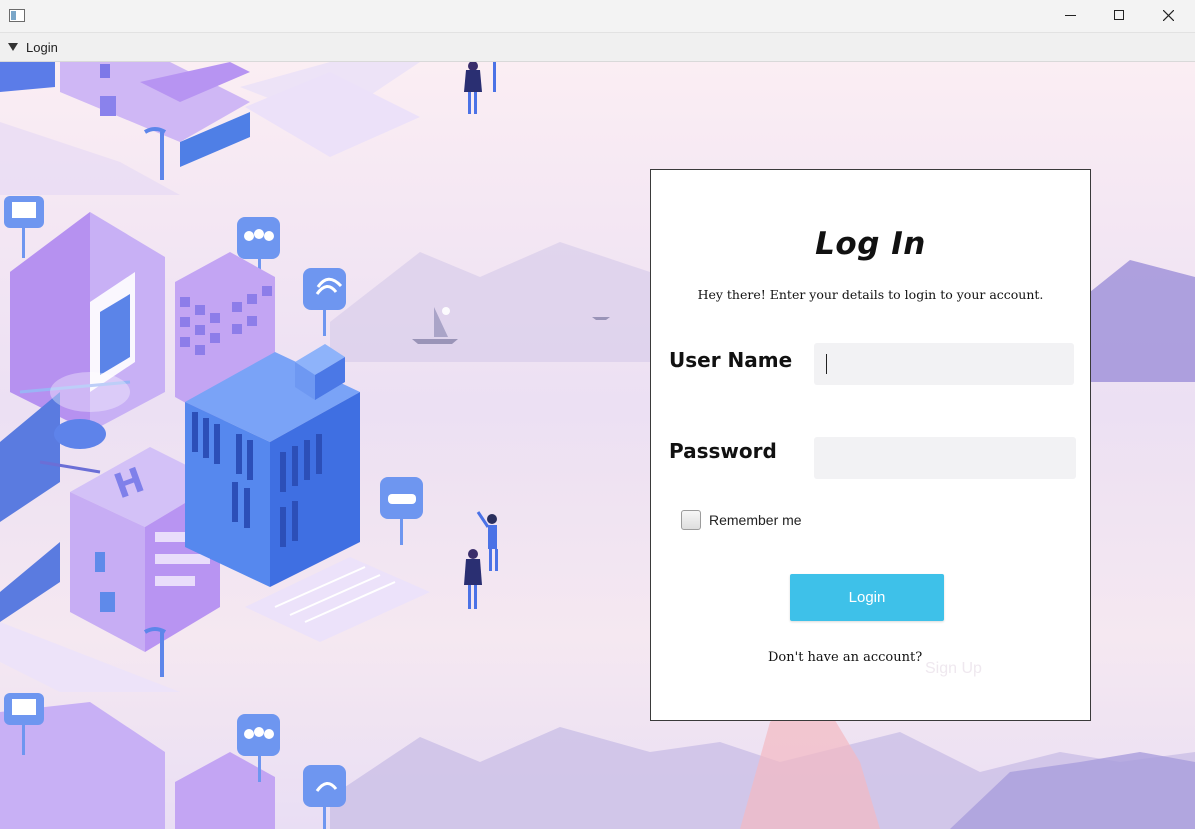 The width and height of the screenshot is (1195, 829). What do you see at coordinates (870, 244) in the screenshot?
I see `login-title: Log In` at bounding box center [870, 244].